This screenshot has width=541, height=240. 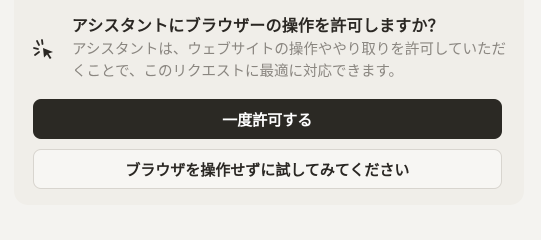 What do you see at coordinates (44, 50) in the screenshot?
I see `sparkle-cursor-icon` at bounding box center [44, 50].